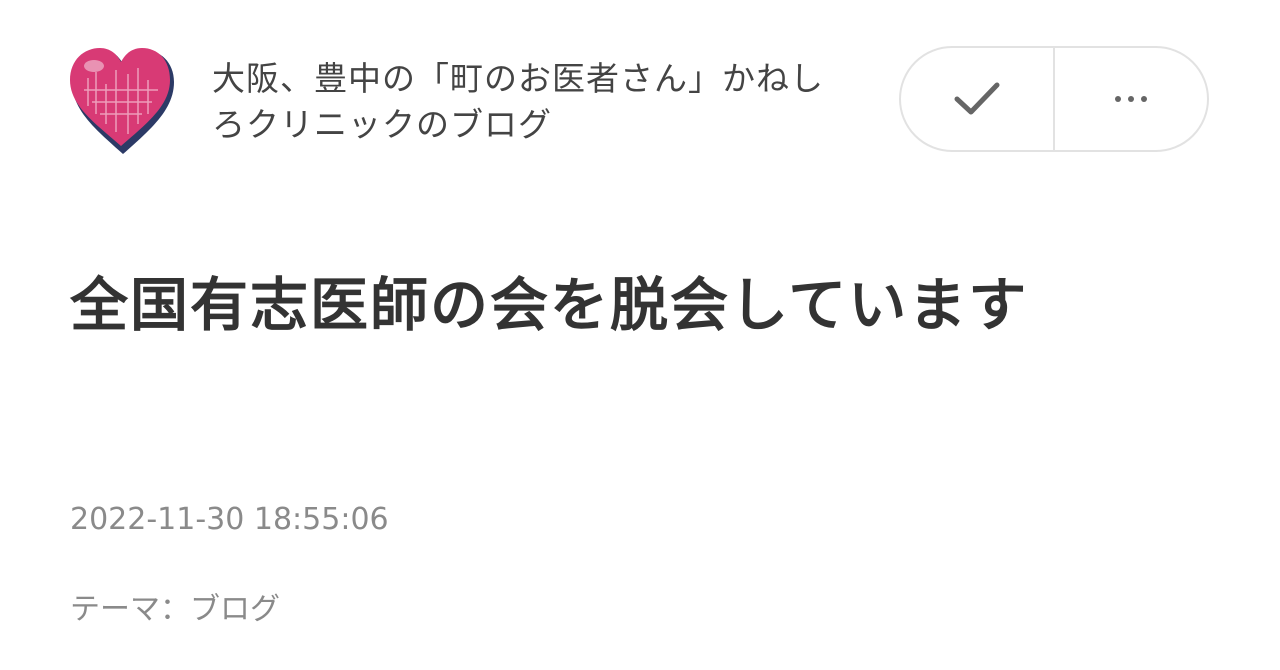 The height and width of the screenshot is (670, 1280). I want to click on more-button, so click(1131, 99).